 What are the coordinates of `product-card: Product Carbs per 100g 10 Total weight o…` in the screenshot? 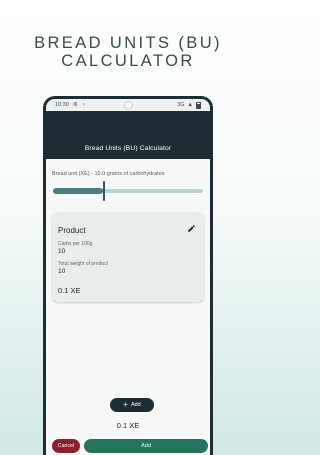 It's located at (128, 257).